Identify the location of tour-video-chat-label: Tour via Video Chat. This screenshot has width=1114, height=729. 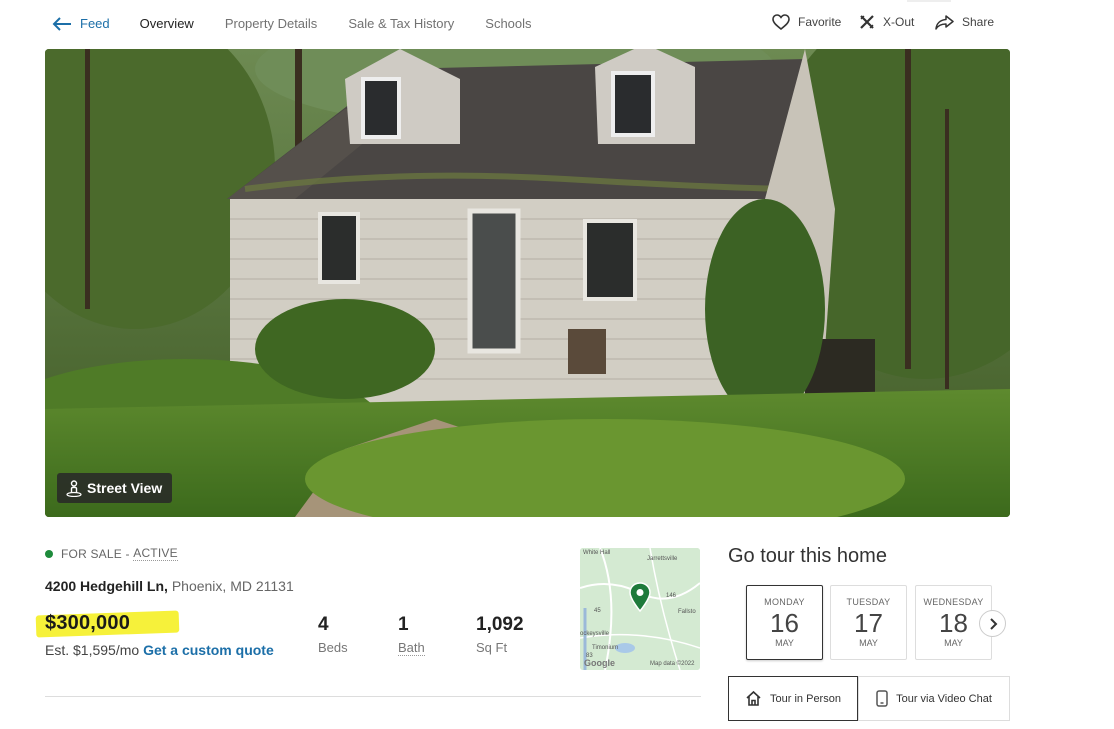
(944, 698).